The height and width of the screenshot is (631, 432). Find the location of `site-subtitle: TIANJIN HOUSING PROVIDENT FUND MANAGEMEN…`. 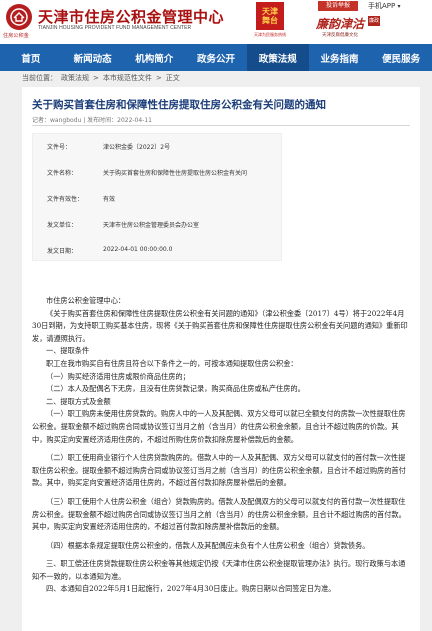

site-subtitle: TIANJIN HOUSING PROVIDENT FUND MANAGEMEN… is located at coordinates (115, 28).